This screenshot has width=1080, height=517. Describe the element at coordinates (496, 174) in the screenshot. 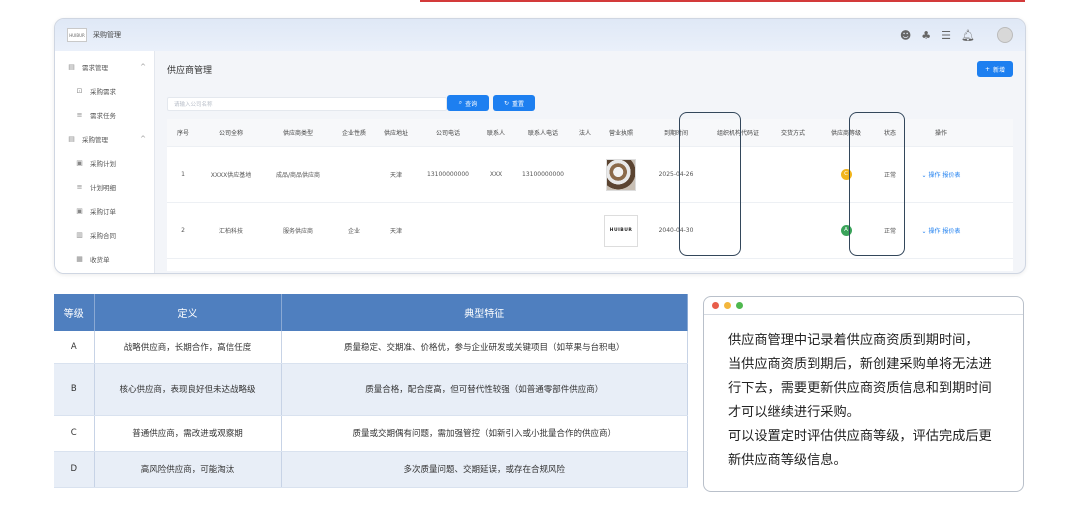

I see `cell-contact: XXX` at that location.